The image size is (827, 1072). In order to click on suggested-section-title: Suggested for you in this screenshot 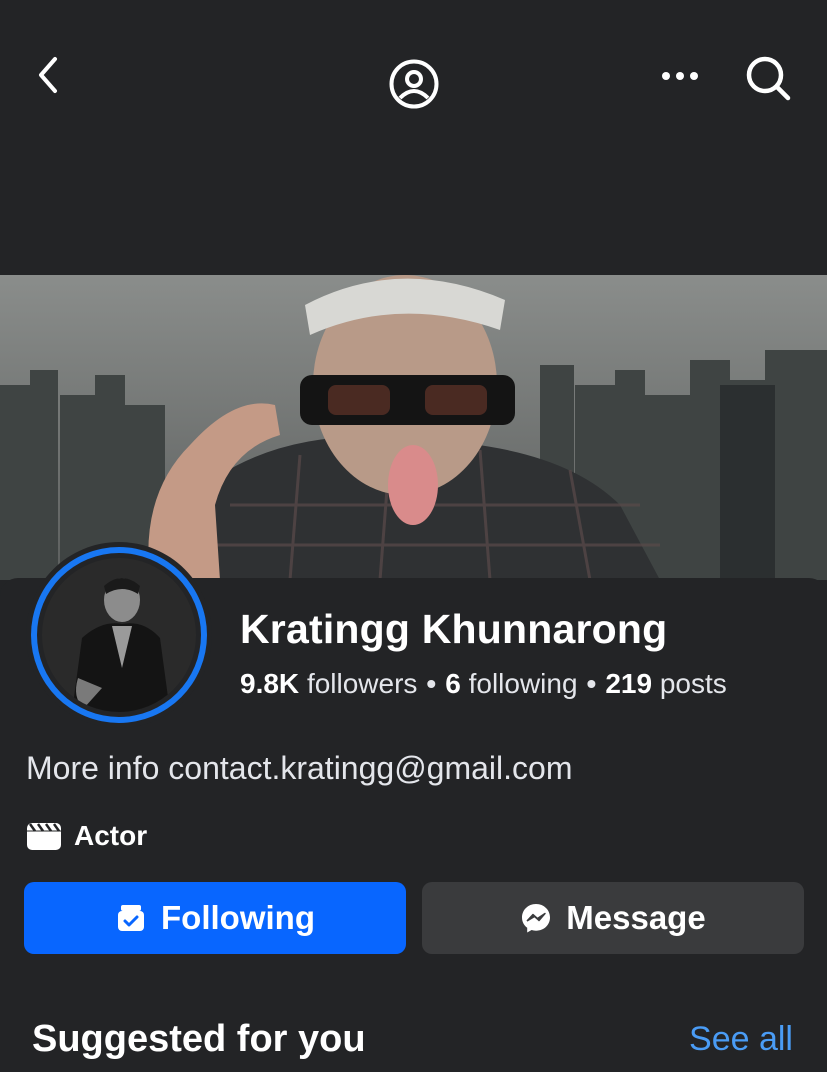, I will do `click(199, 1039)`.